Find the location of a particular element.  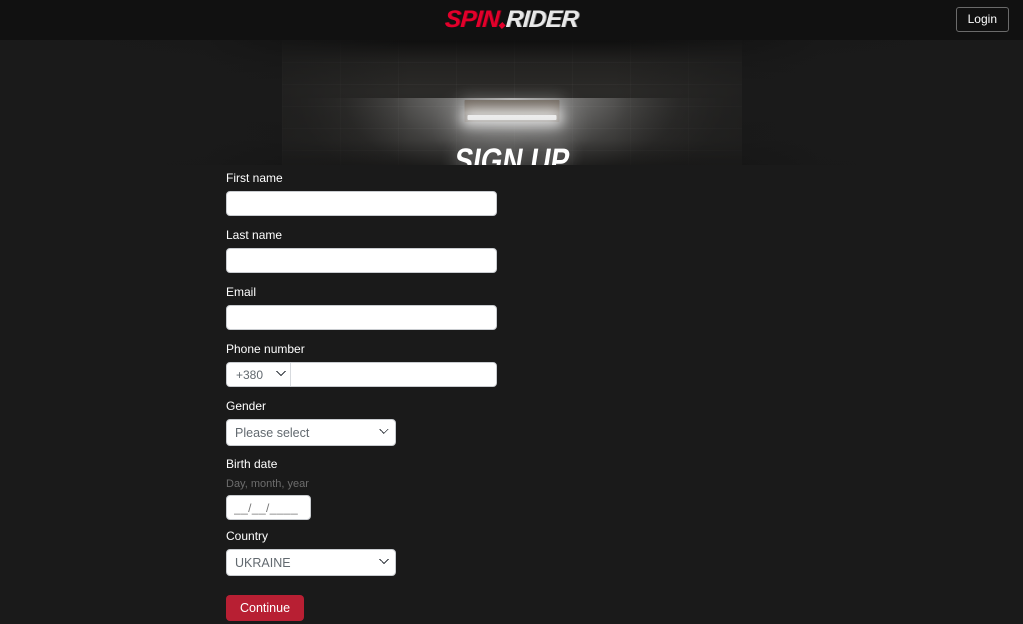

field-group-country: Country UKRAINE is located at coordinates (624, 552).